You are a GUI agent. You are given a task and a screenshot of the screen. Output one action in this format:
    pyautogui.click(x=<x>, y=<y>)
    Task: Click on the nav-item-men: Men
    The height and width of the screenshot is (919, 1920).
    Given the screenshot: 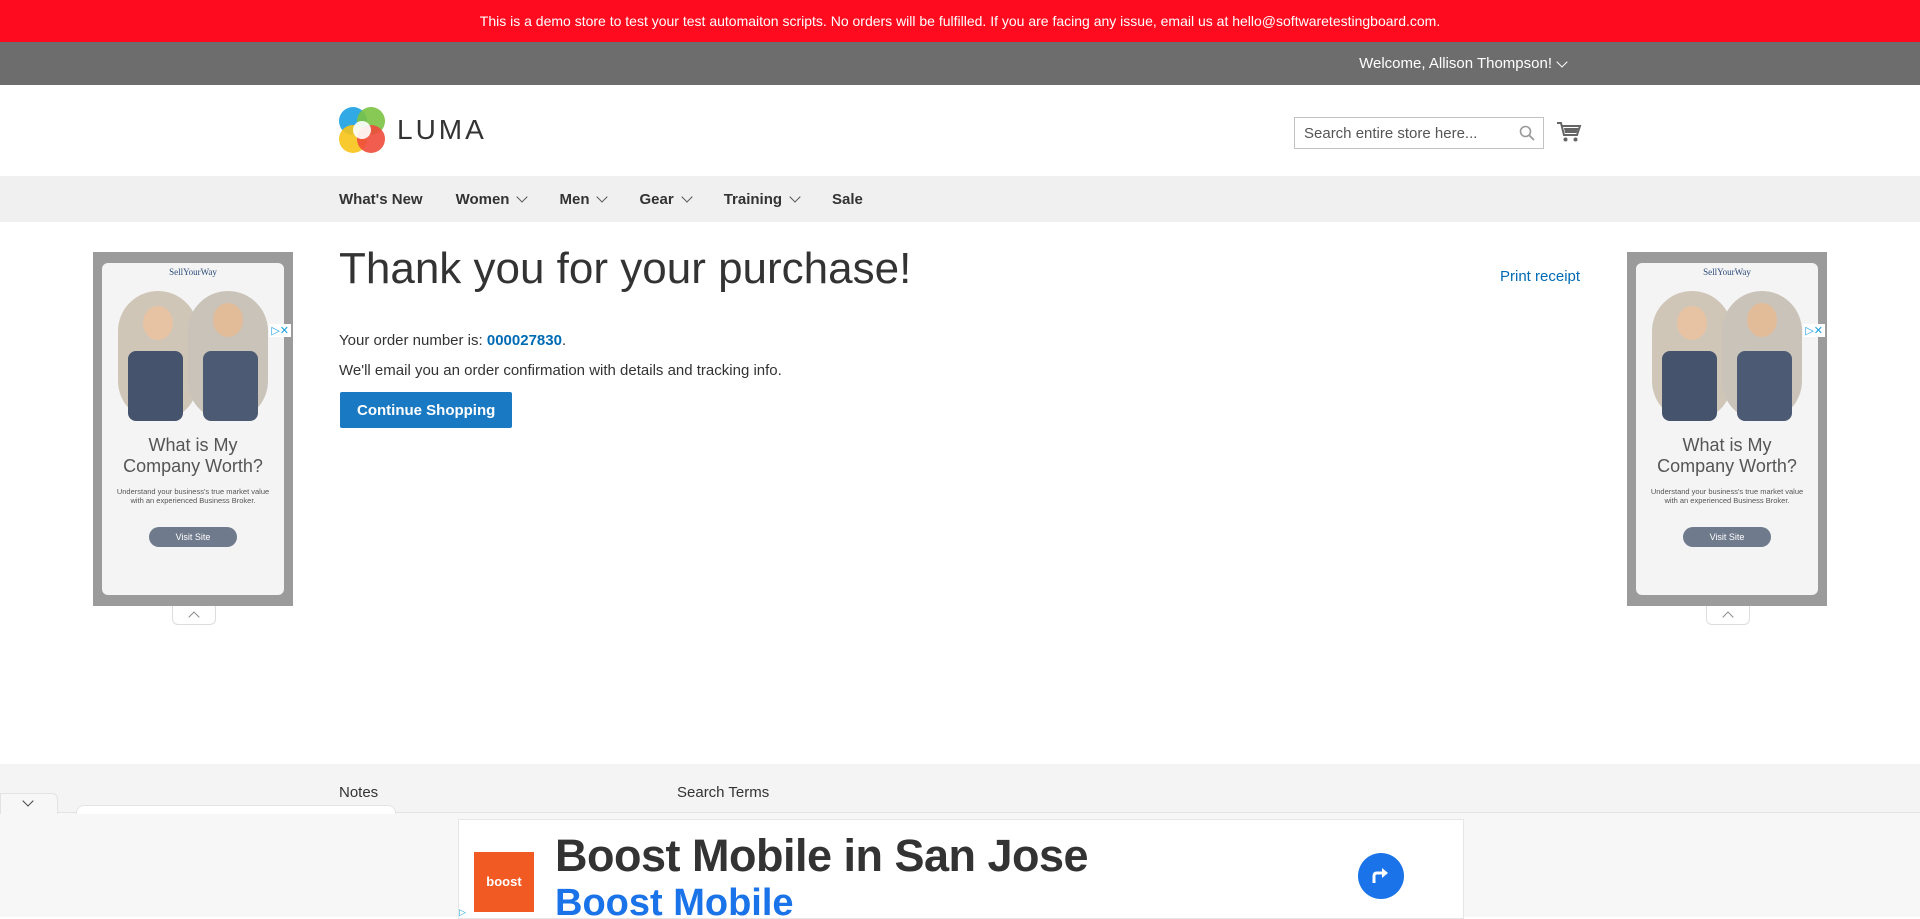 What is the action you would take?
    pyautogui.click(x=584, y=199)
    